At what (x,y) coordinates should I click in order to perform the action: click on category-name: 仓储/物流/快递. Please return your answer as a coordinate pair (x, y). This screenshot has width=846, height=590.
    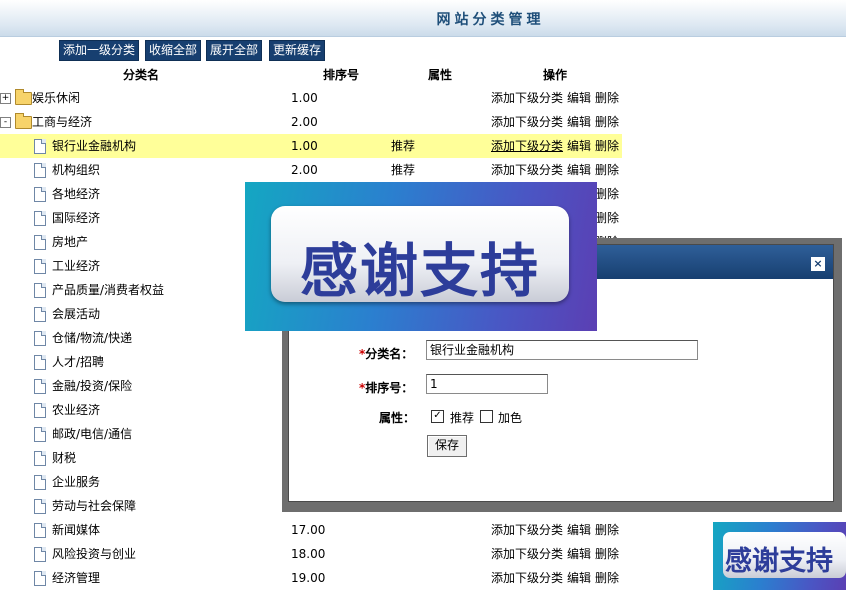
    Looking at the image, I should click on (92, 338).